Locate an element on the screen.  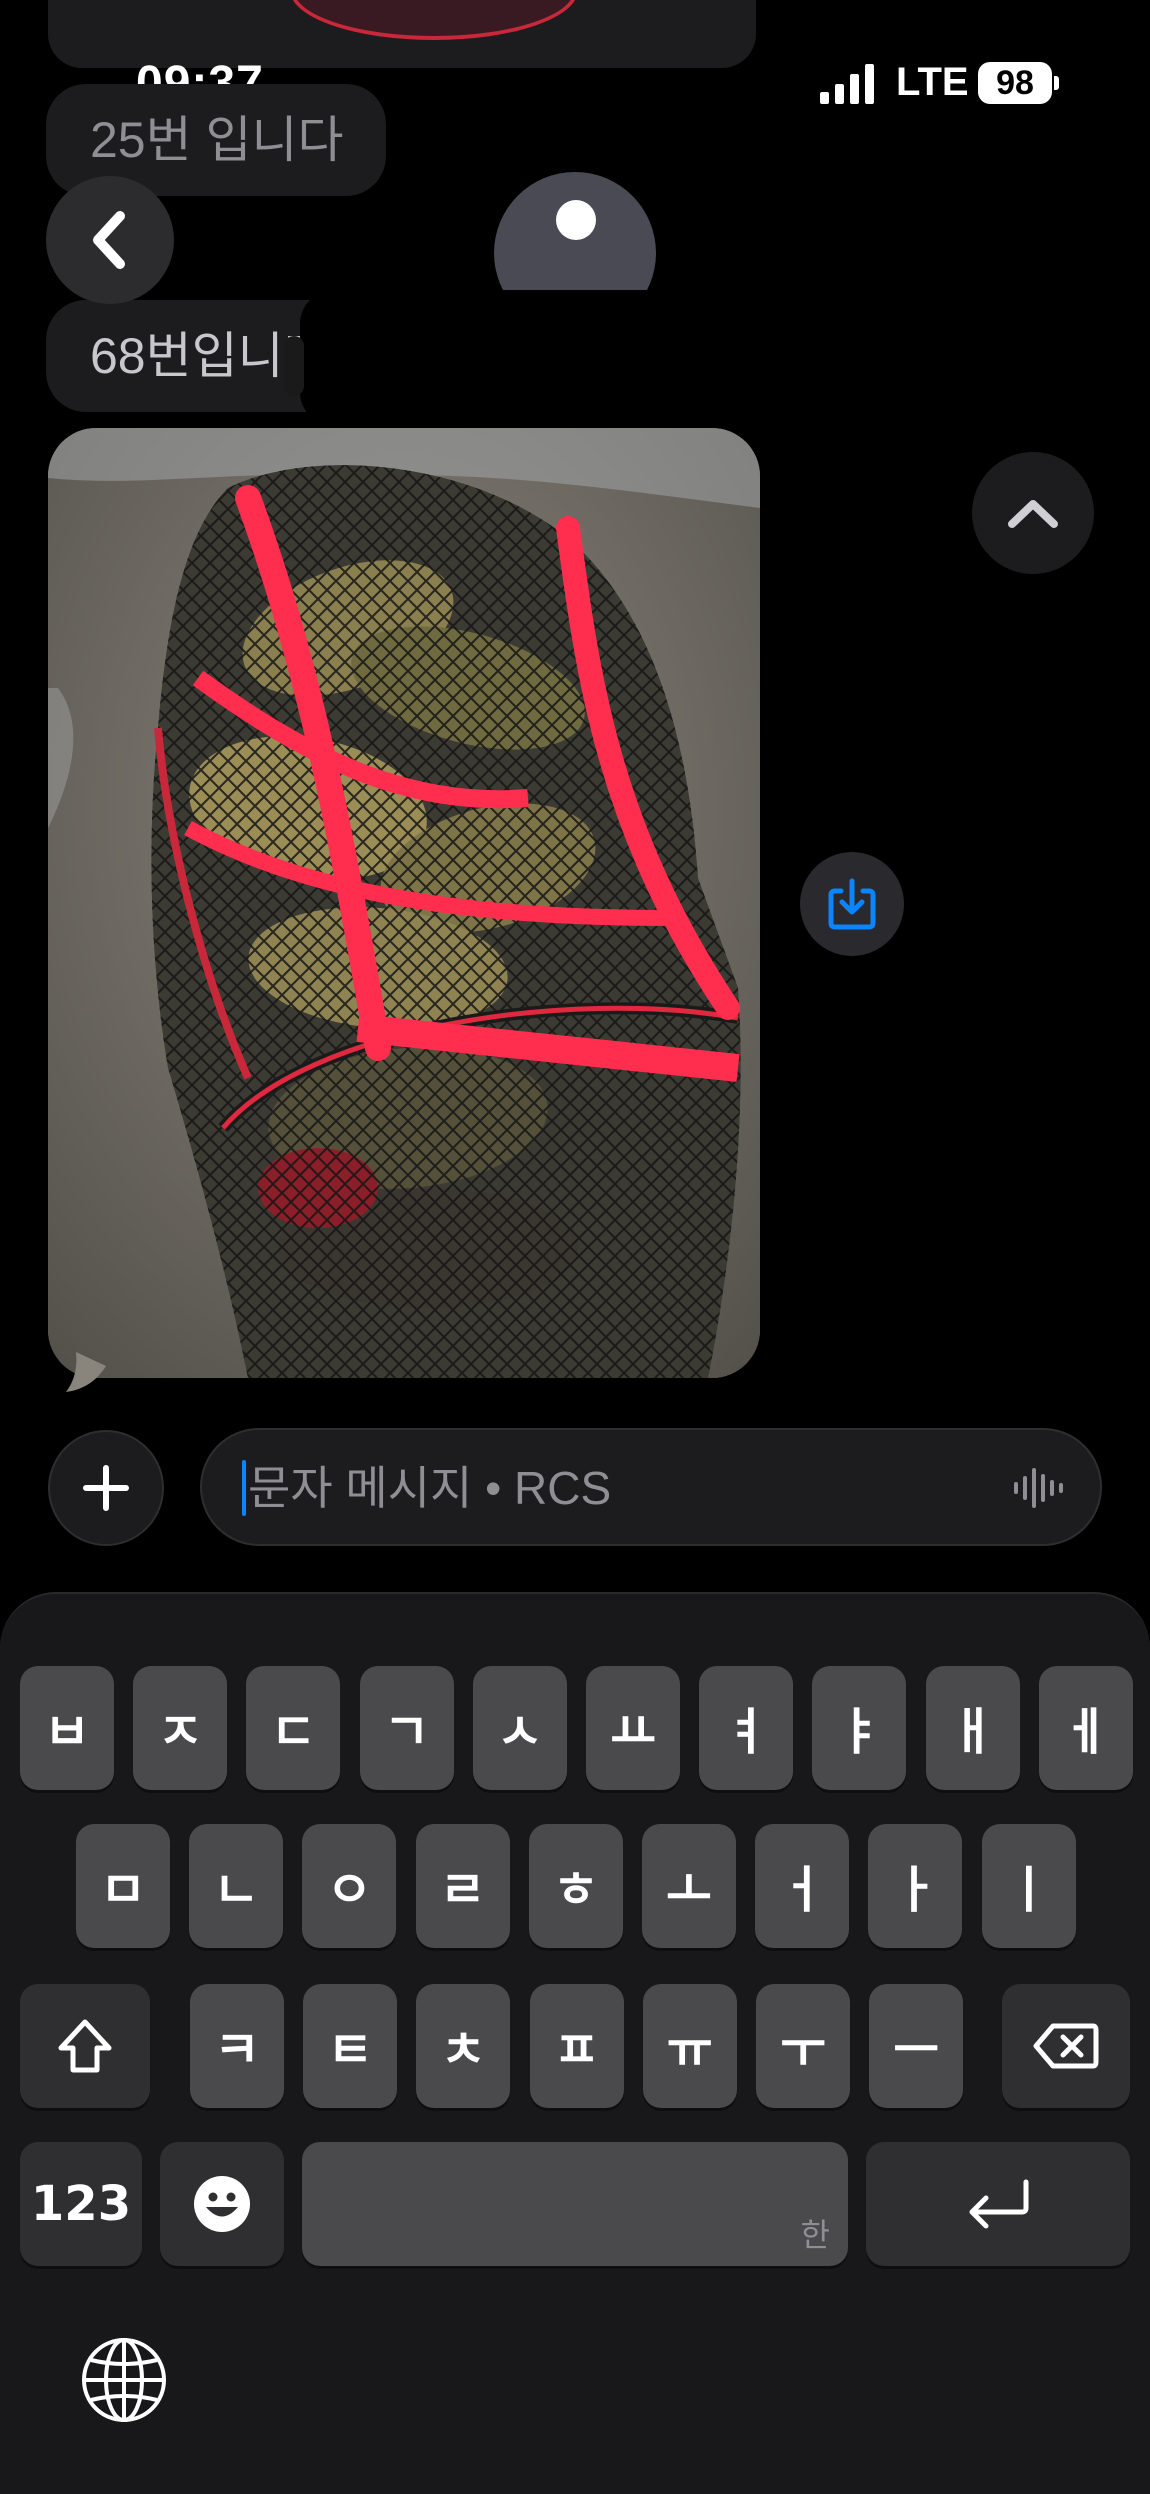
emoji-key is located at coordinates (222, 2204).